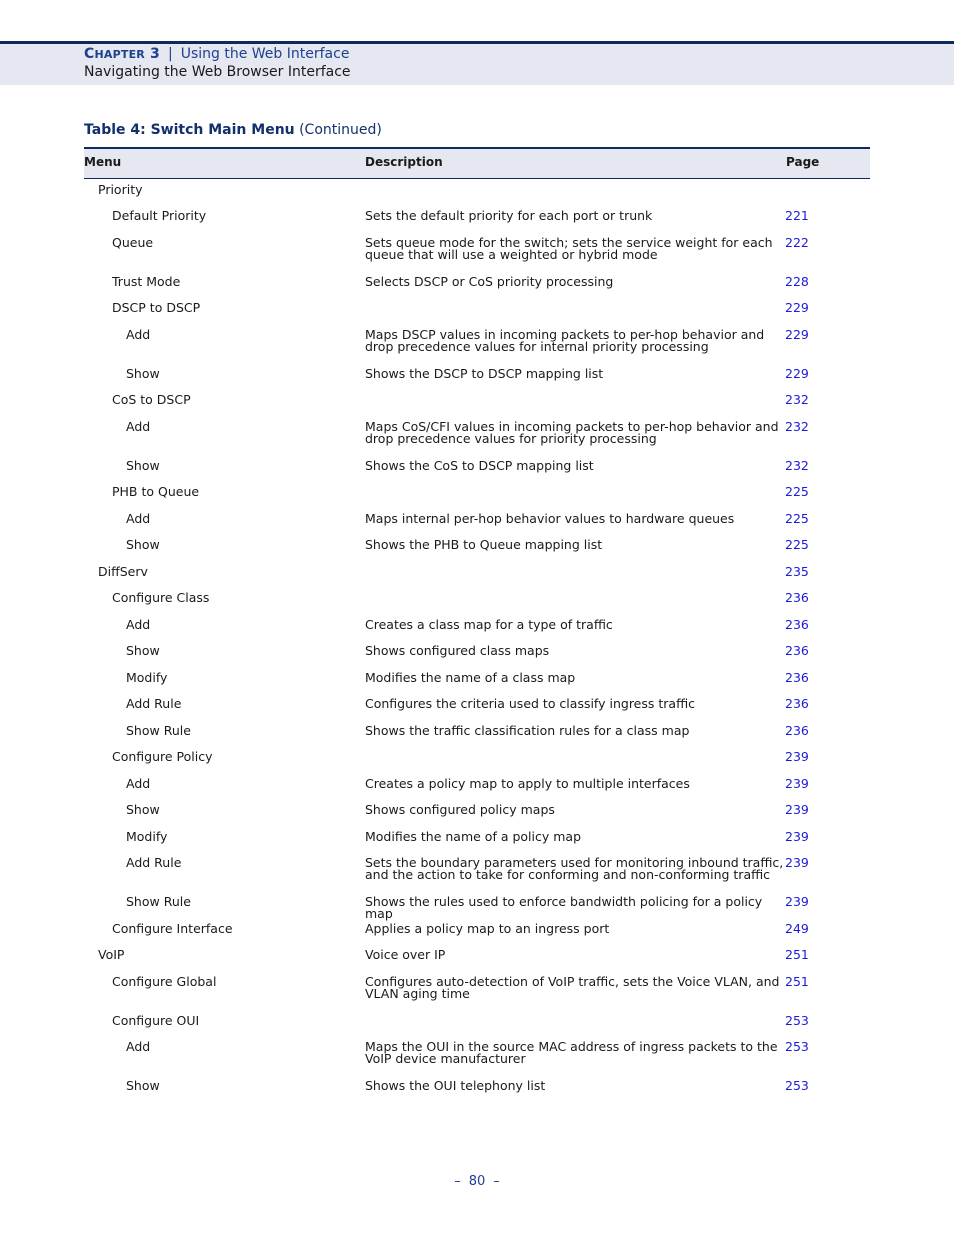 This screenshot has height=1235, width=954. What do you see at coordinates (155, 54) in the screenshot?
I see `chapter-number: 3` at bounding box center [155, 54].